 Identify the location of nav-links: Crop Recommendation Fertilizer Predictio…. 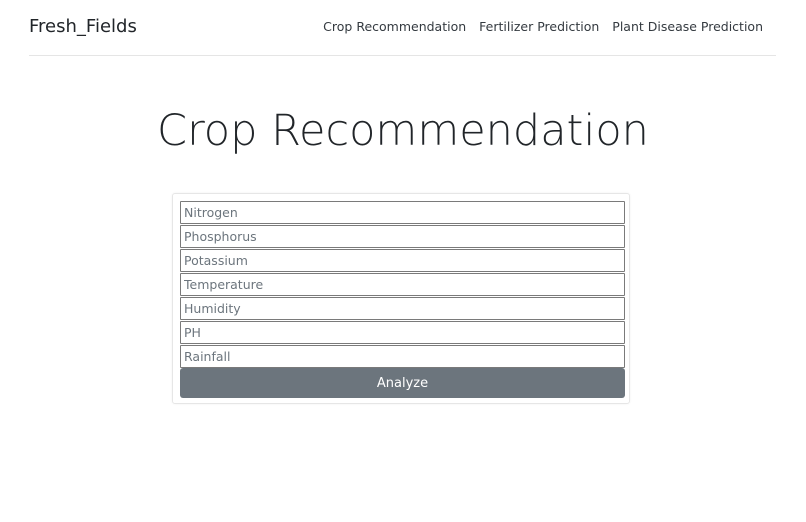
(543, 27).